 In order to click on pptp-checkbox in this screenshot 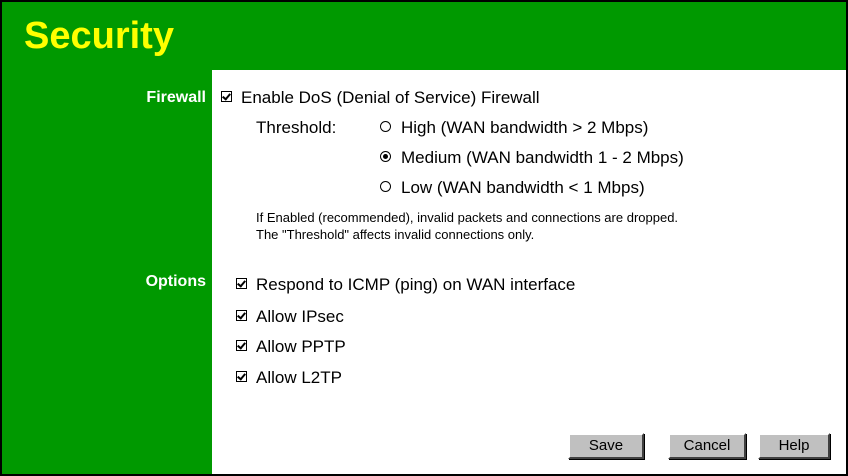, I will do `click(241, 345)`.